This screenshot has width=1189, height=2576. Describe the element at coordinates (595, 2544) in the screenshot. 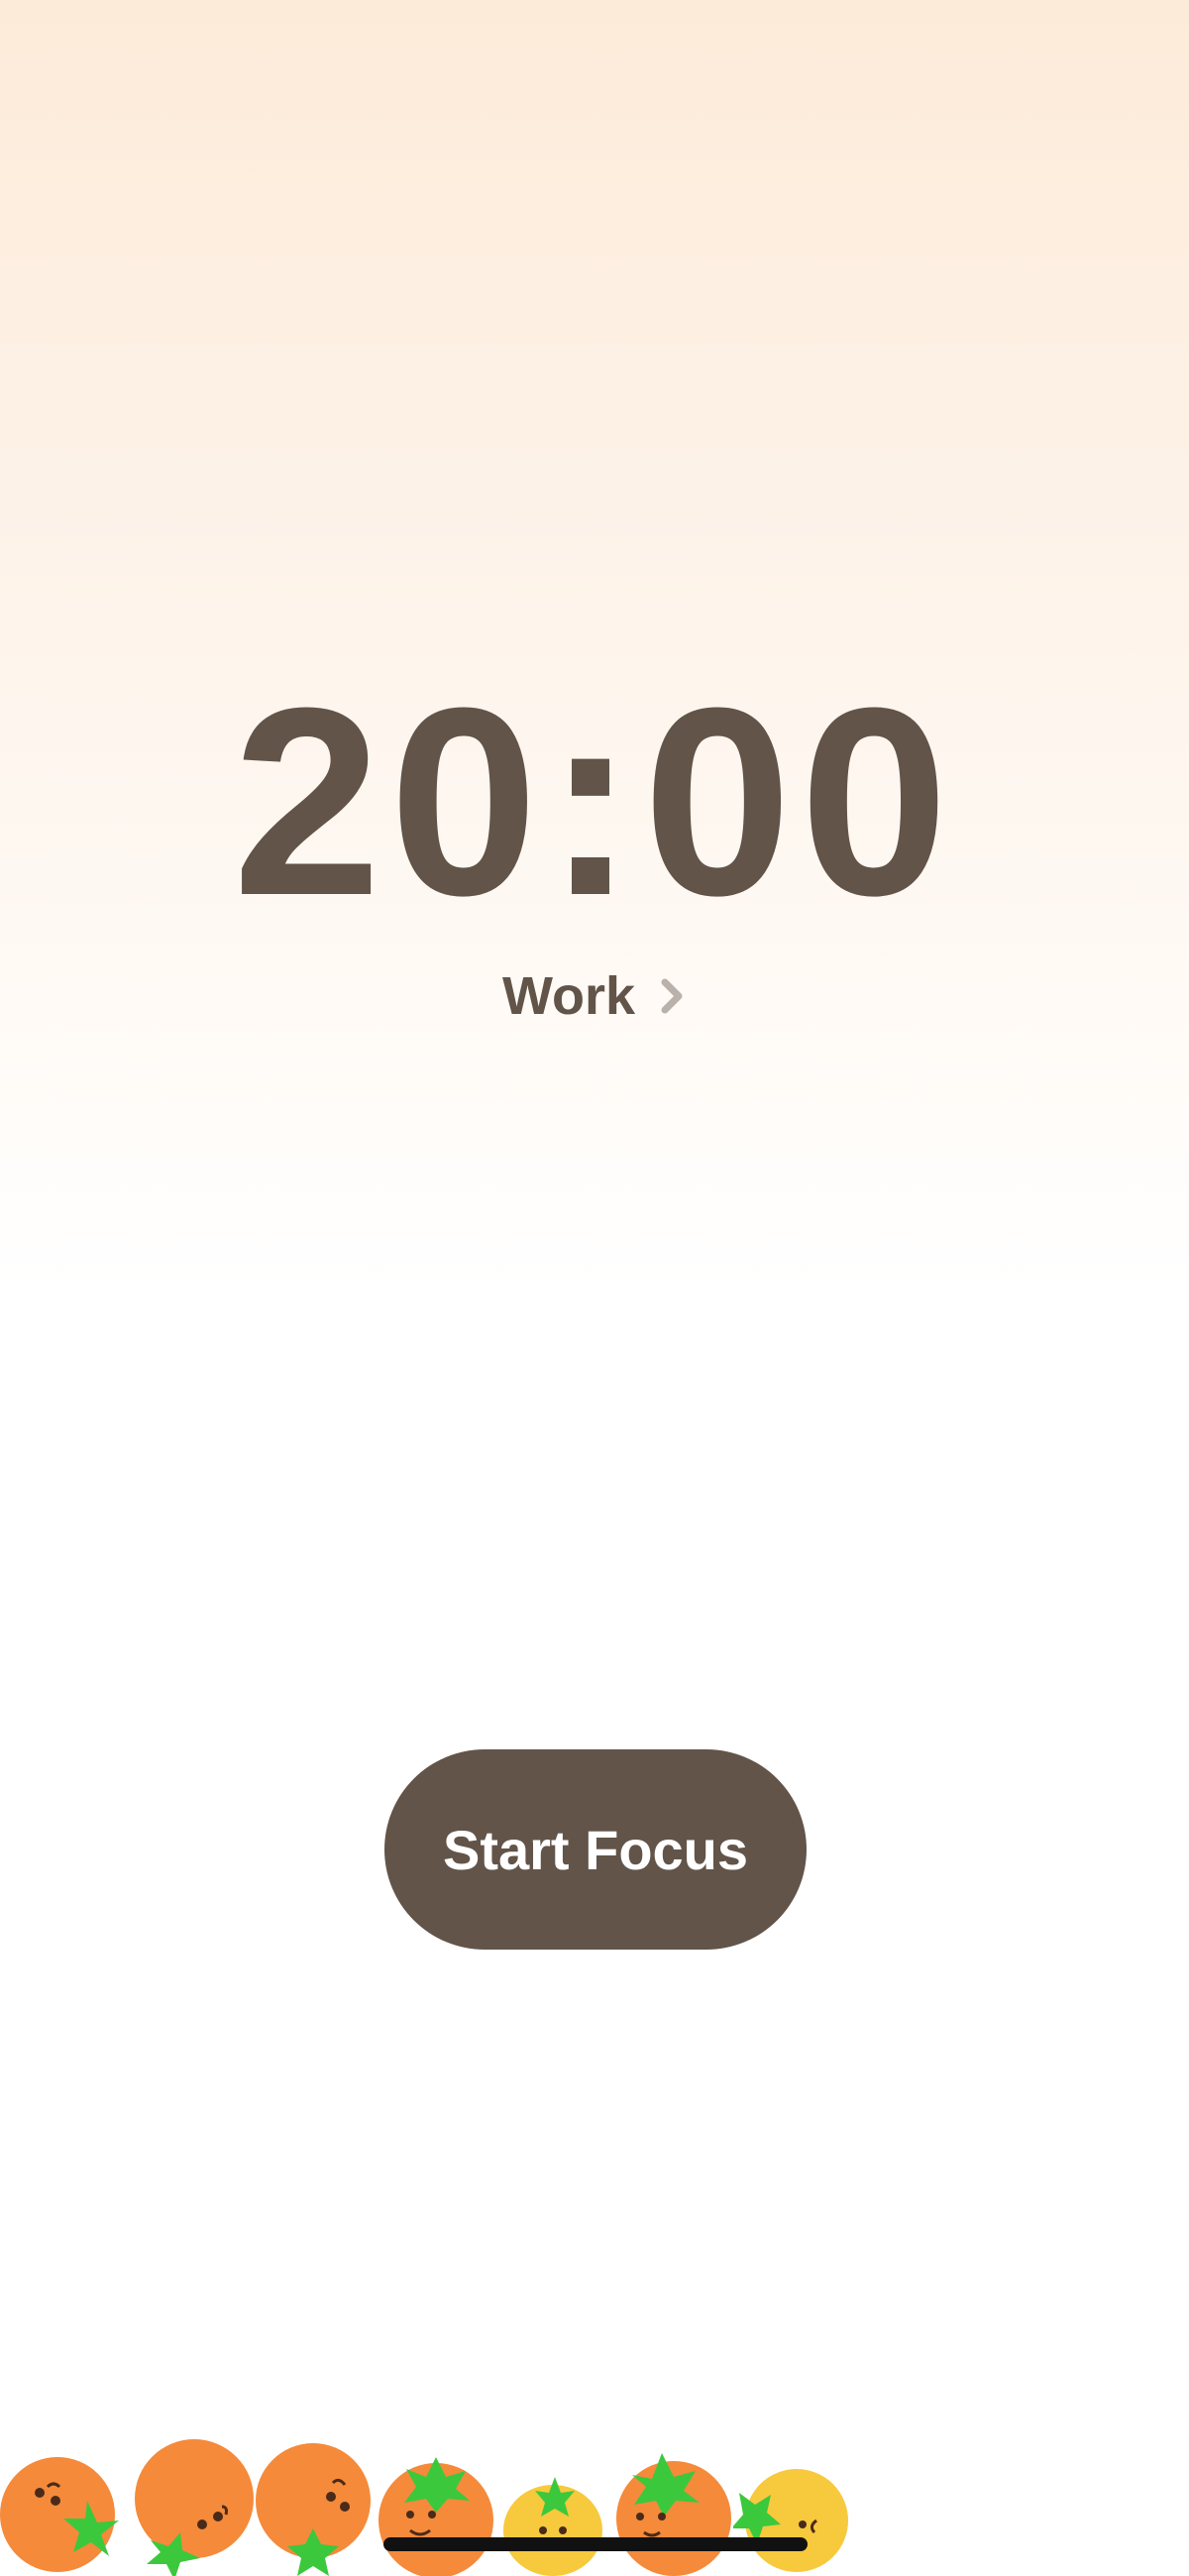

I see `home-indicator` at that location.